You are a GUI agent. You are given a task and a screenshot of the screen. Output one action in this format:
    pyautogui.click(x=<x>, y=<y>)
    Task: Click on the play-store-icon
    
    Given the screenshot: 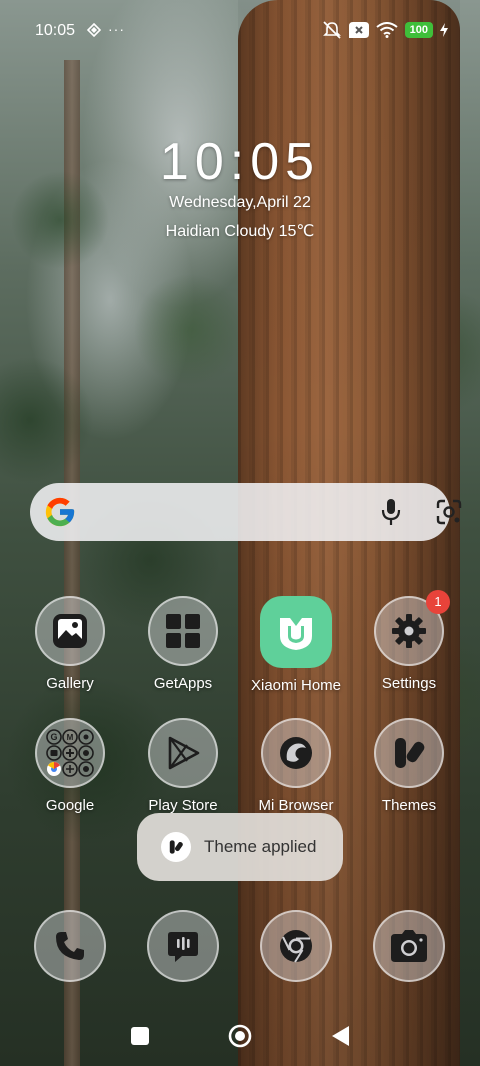 What is the action you would take?
    pyautogui.click(x=184, y=753)
    